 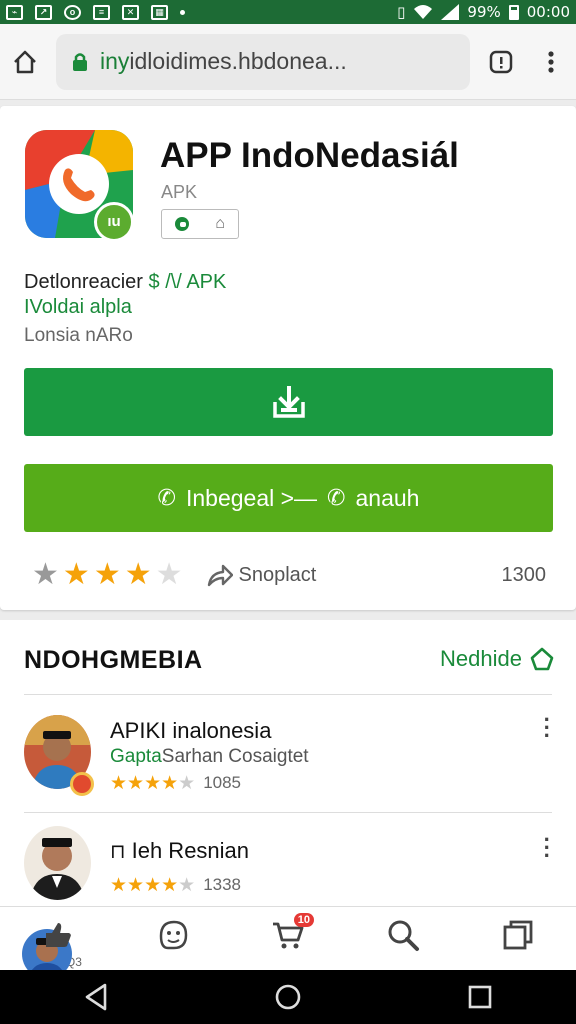 What do you see at coordinates (481, 658) in the screenshot?
I see `see-more-label: Nedhide` at bounding box center [481, 658].